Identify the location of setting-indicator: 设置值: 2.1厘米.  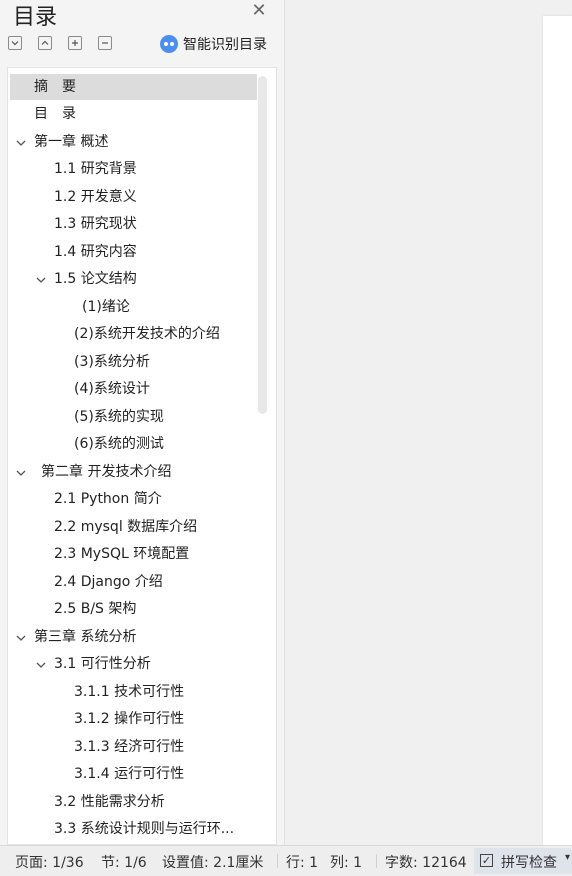
(213, 863).